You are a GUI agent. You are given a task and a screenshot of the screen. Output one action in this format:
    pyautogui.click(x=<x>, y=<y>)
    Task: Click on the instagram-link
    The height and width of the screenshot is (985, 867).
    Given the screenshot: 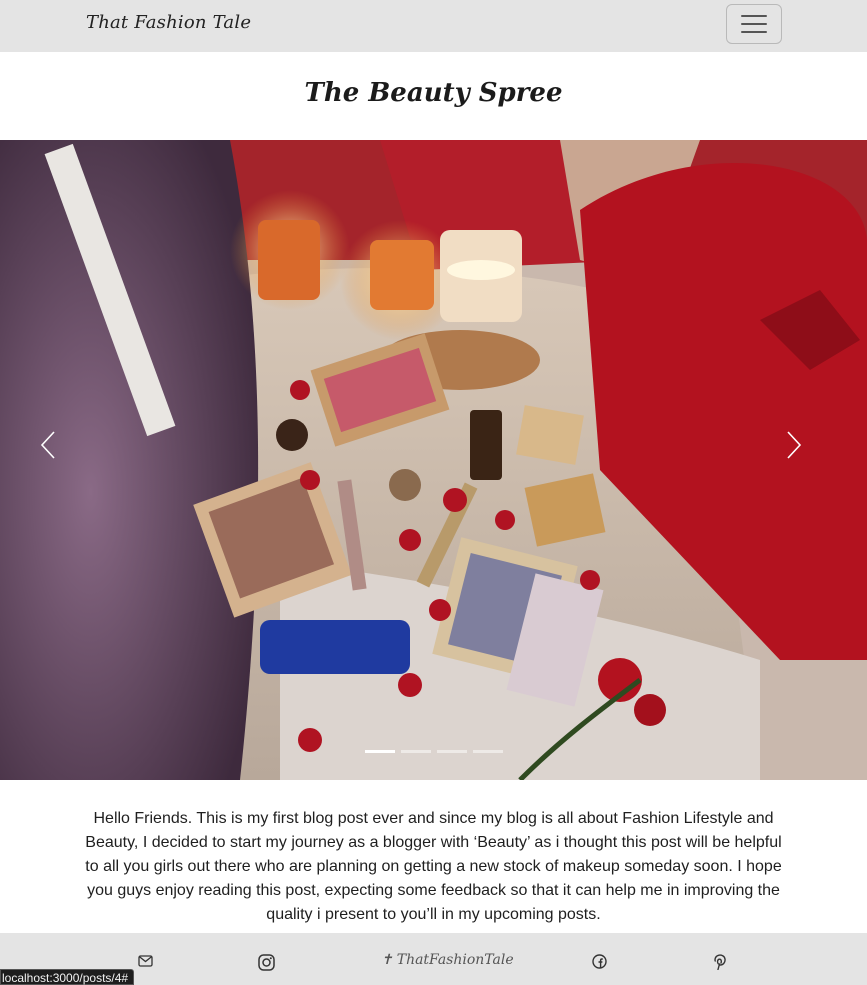 What is the action you would take?
    pyautogui.click(x=266, y=962)
    